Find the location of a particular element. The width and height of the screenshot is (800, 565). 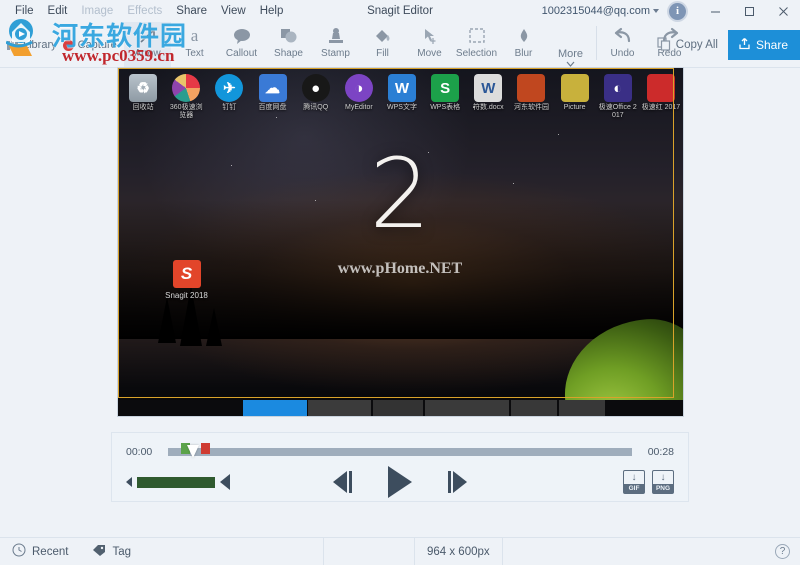

tool-text: a Text is located at coordinates (194, 45).